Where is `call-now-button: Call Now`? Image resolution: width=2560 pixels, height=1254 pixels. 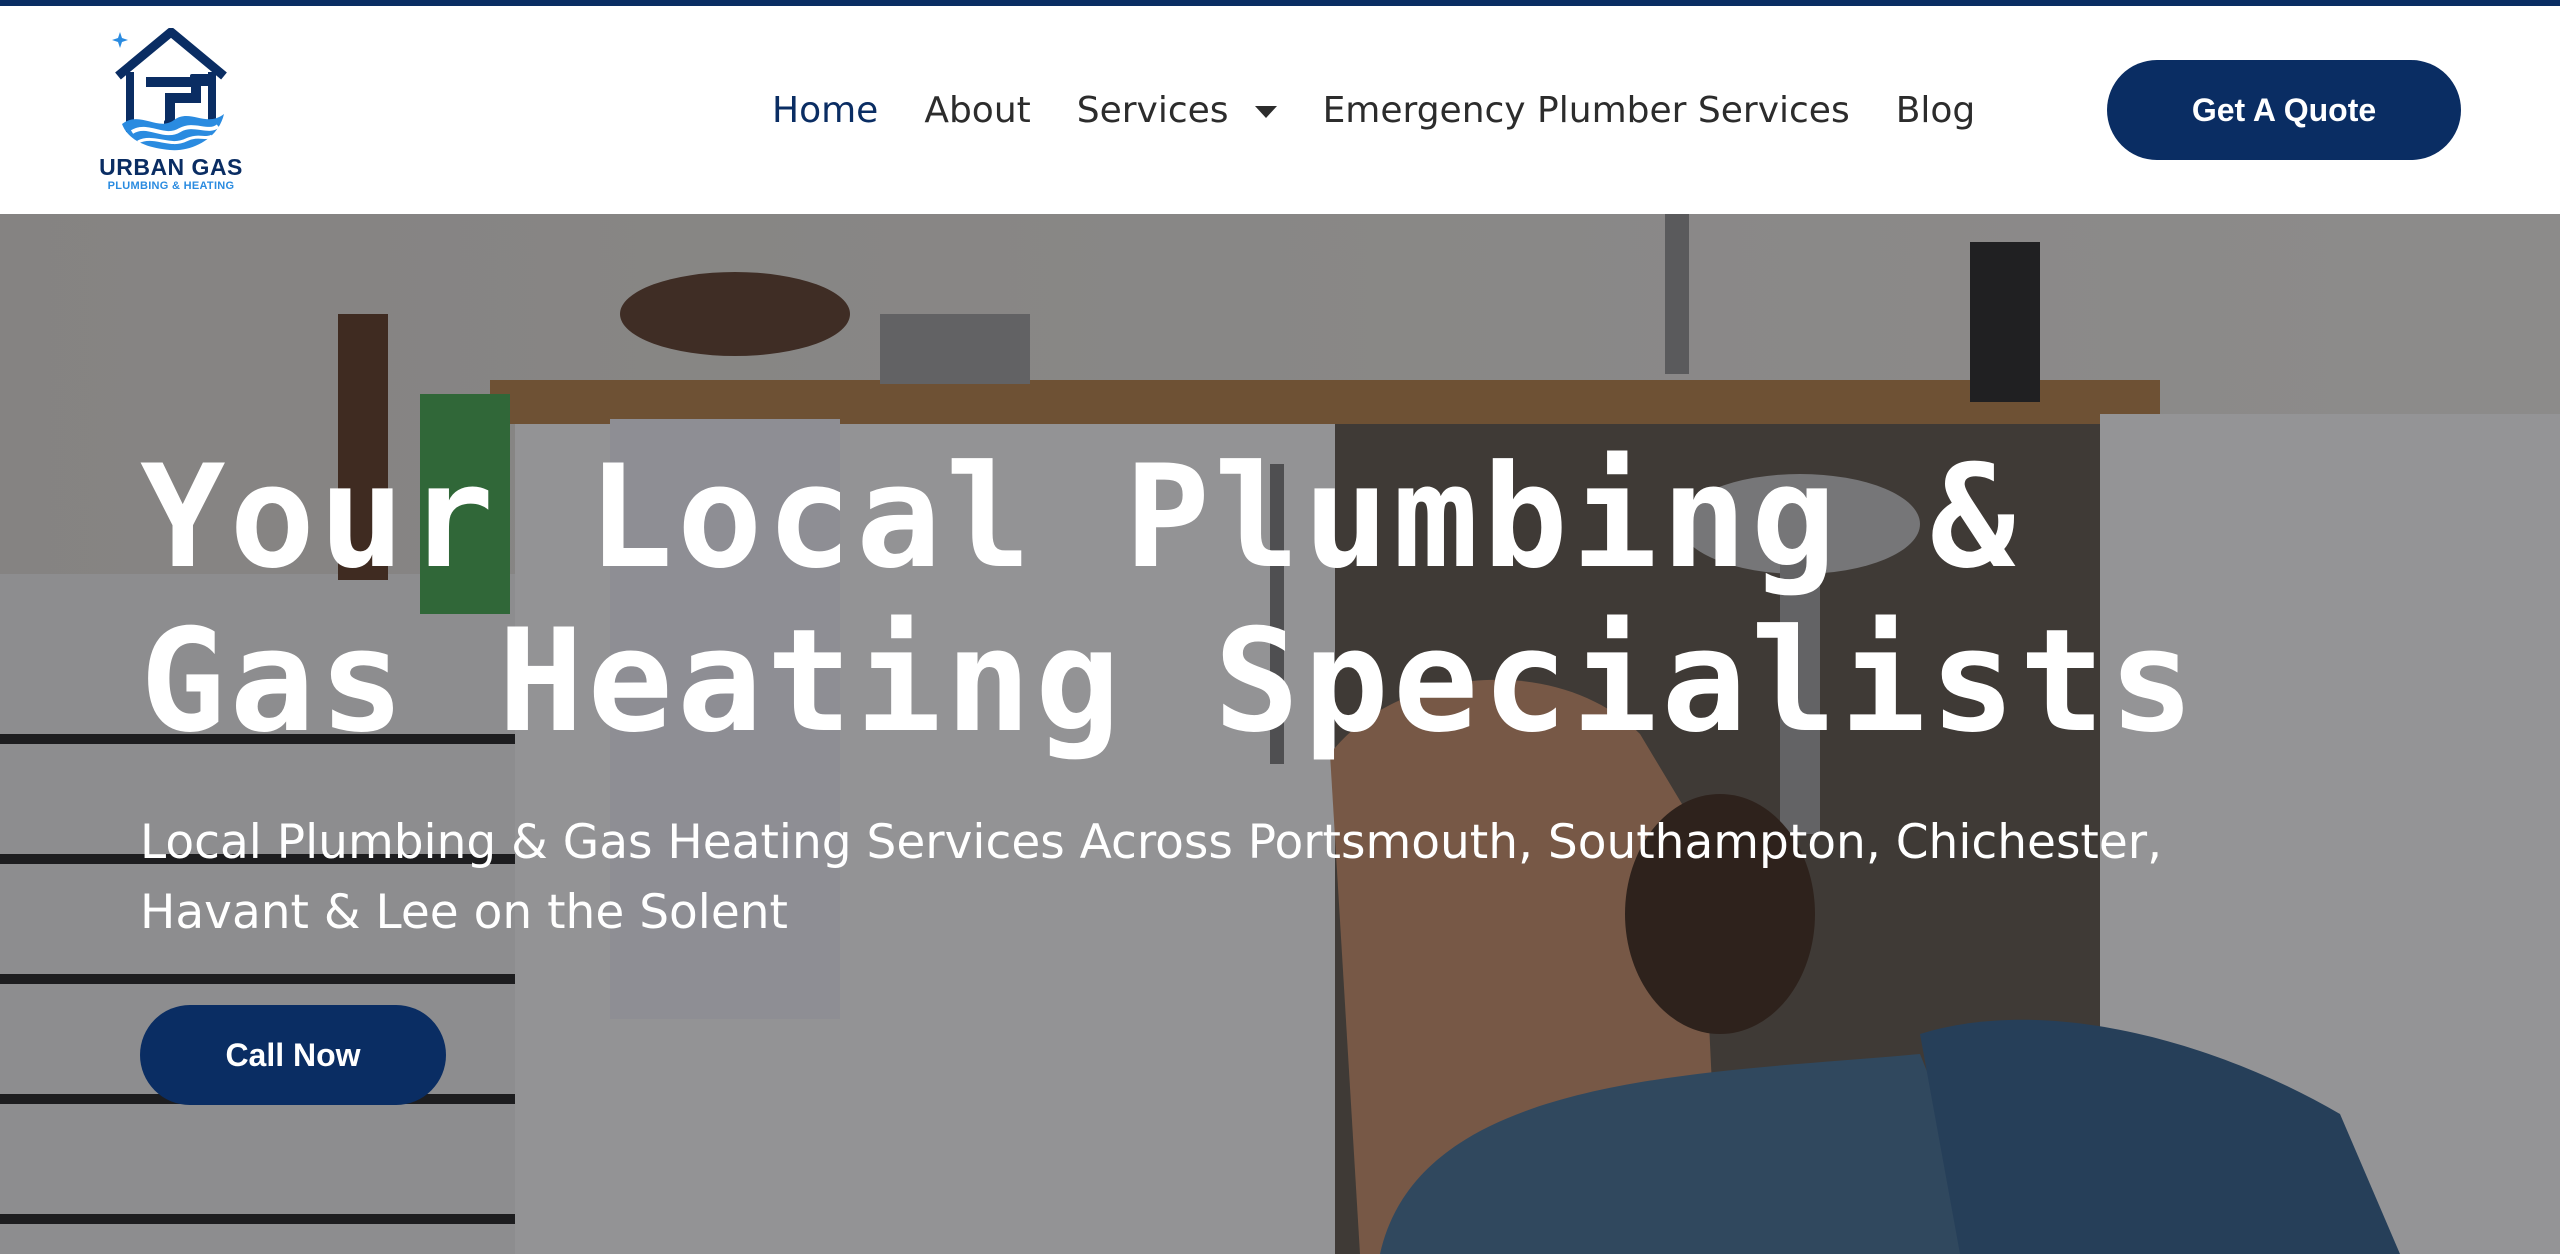 call-now-button: Call Now is located at coordinates (293, 1055).